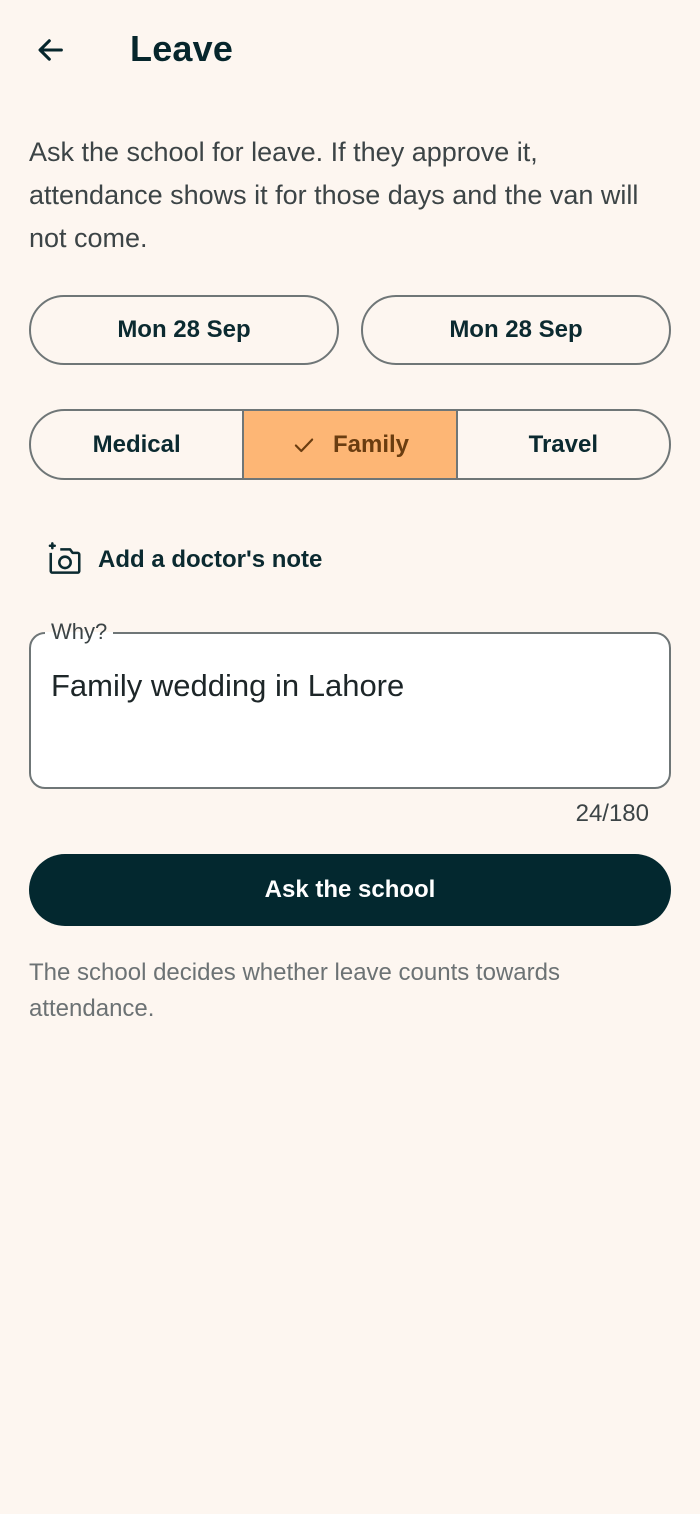 Image resolution: width=700 pixels, height=1514 pixels. I want to click on arrow-left-icon, so click(50, 50).